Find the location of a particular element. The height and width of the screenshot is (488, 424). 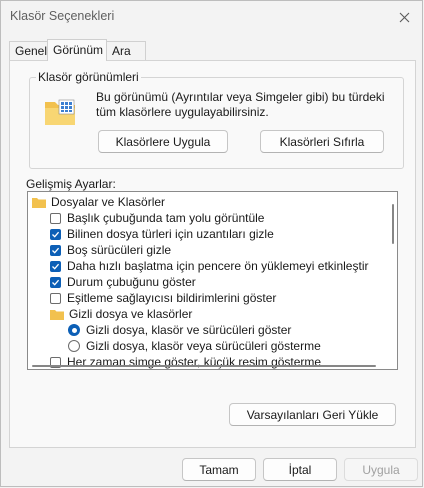

setting-label: Başlık çubuğunda tam yolu görüntüle is located at coordinates (166, 218).